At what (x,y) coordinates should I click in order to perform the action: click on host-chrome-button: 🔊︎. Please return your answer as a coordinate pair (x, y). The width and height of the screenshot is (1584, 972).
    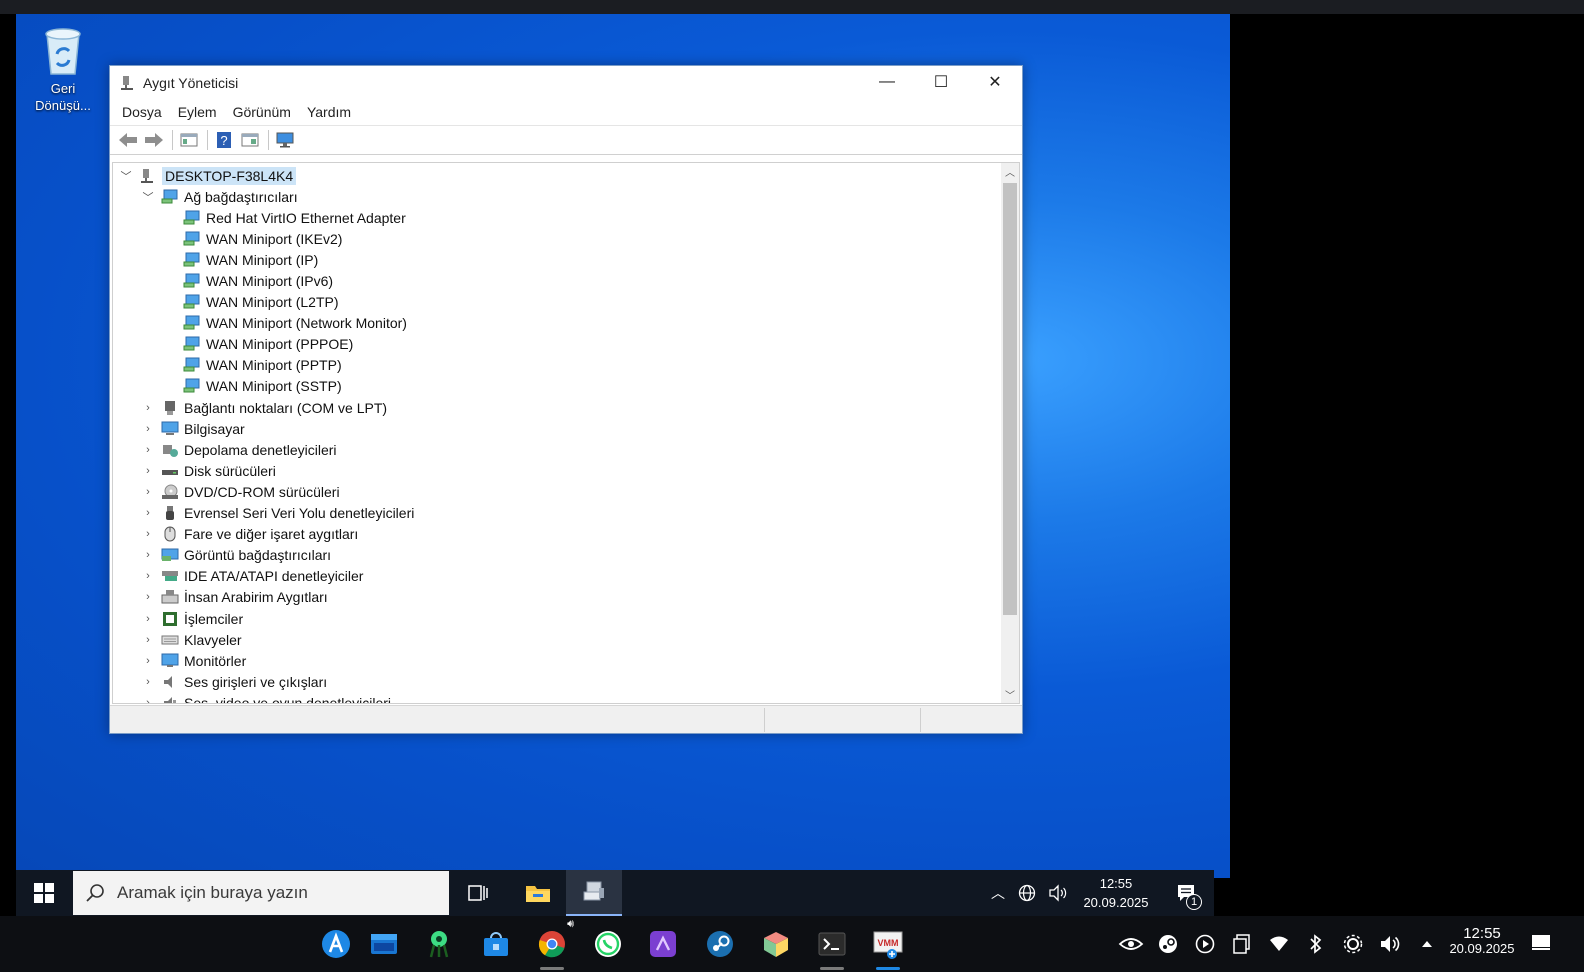
    Looking at the image, I should click on (553, 944).